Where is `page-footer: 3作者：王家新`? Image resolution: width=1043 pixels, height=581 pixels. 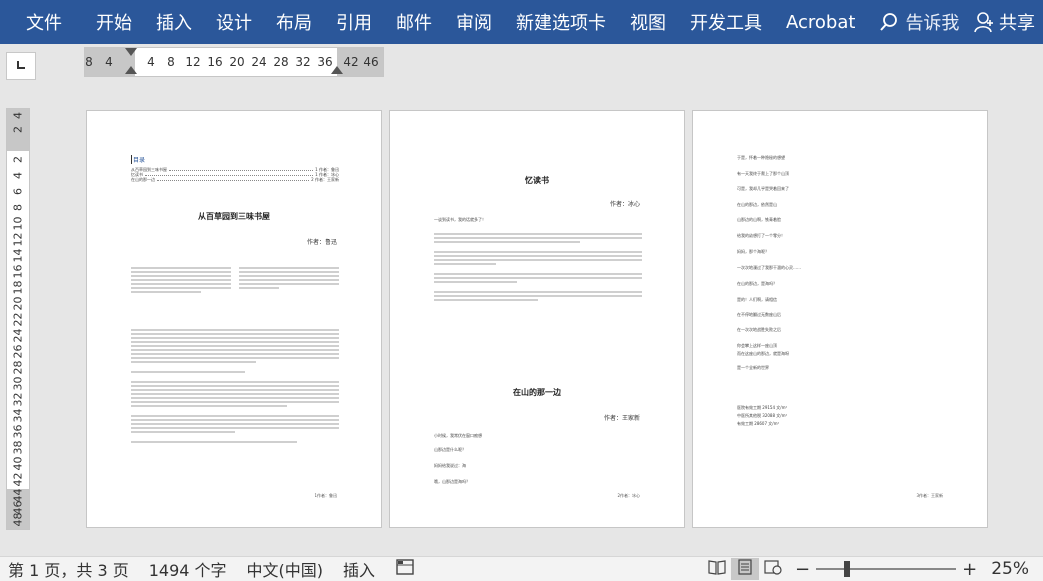
page-footer: 3作者：王家新 is located at coordinates (929, 495).